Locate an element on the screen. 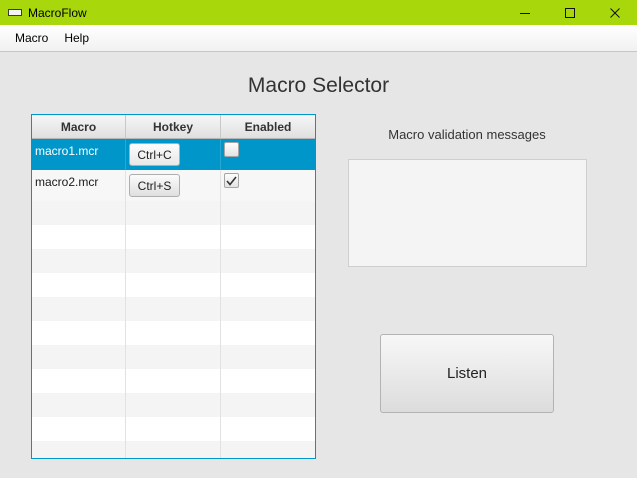 This screenshot has width=637, height=478. hotkey-button: Ctrl+C is located at coordinates (154, 154).